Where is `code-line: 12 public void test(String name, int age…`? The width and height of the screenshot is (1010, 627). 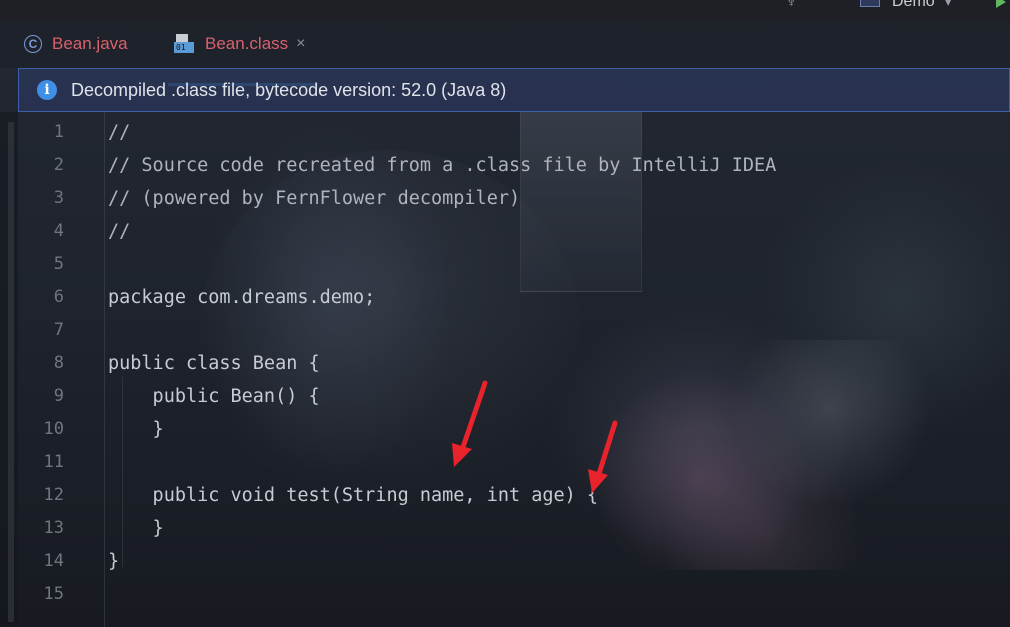 code-line: 12 public void test(String name, int age… is located at coordinates (514, 495).